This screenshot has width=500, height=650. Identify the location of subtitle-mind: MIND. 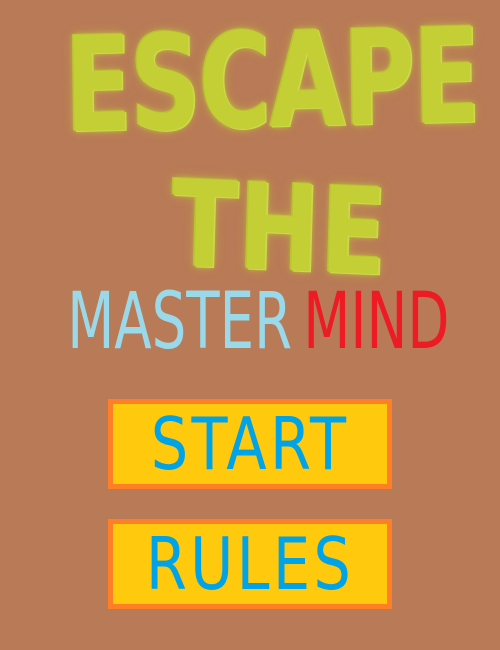
(376, 322).